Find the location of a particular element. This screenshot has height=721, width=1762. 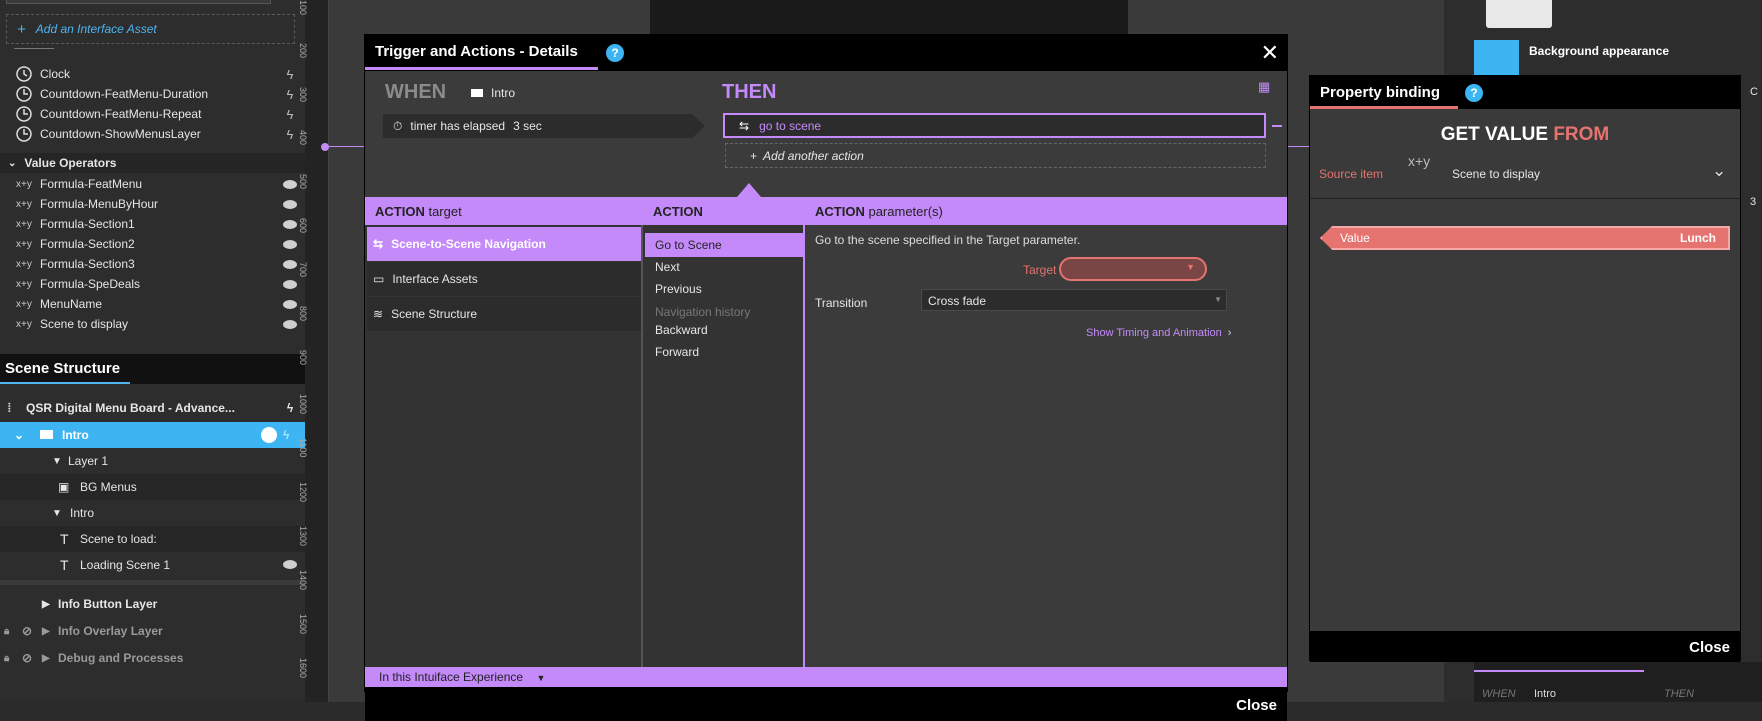

property-row-countdown-repeat: Countdown-FeatMenu-Repeat ϟ is located at coordinates (152, 114).